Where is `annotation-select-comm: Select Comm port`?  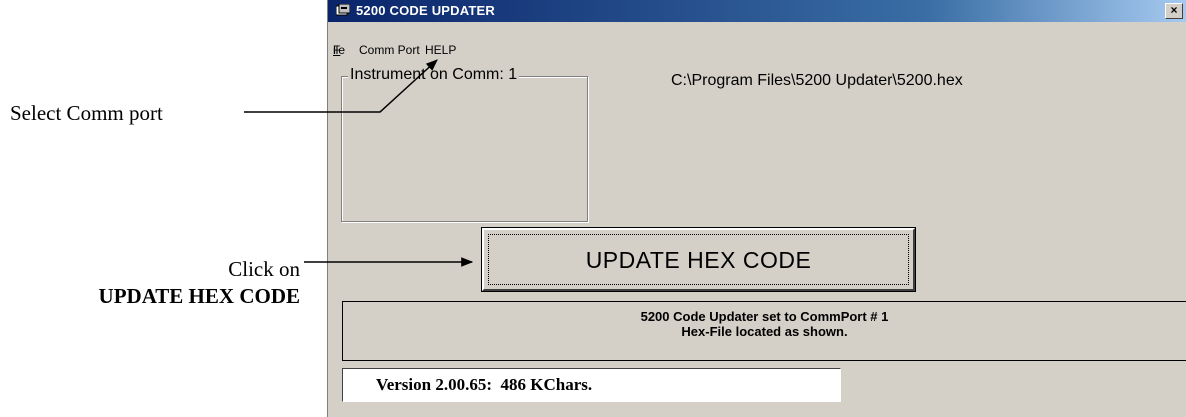 annotation-select-comm: Select Comm port is located at coordinates (86, 113).